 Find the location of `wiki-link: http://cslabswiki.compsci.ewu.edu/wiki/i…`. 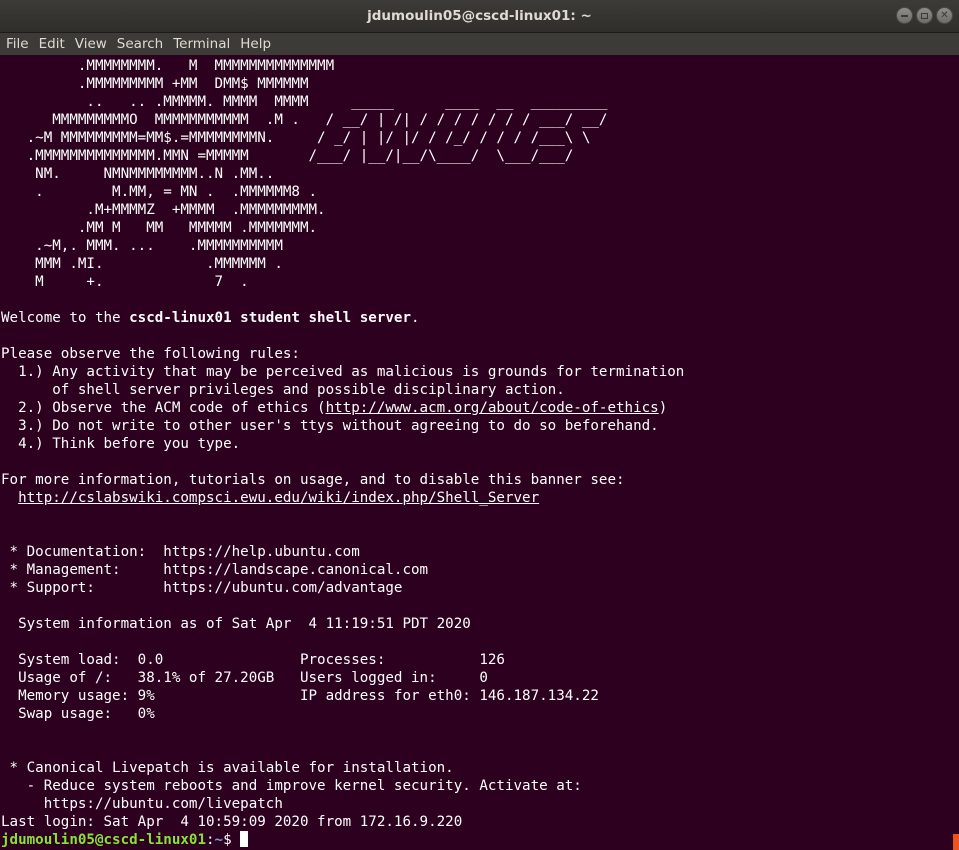

wiki-link: http://cslabswiki.compsci.ewu.edu/wiki/i… is located at coordinates (278, 498).